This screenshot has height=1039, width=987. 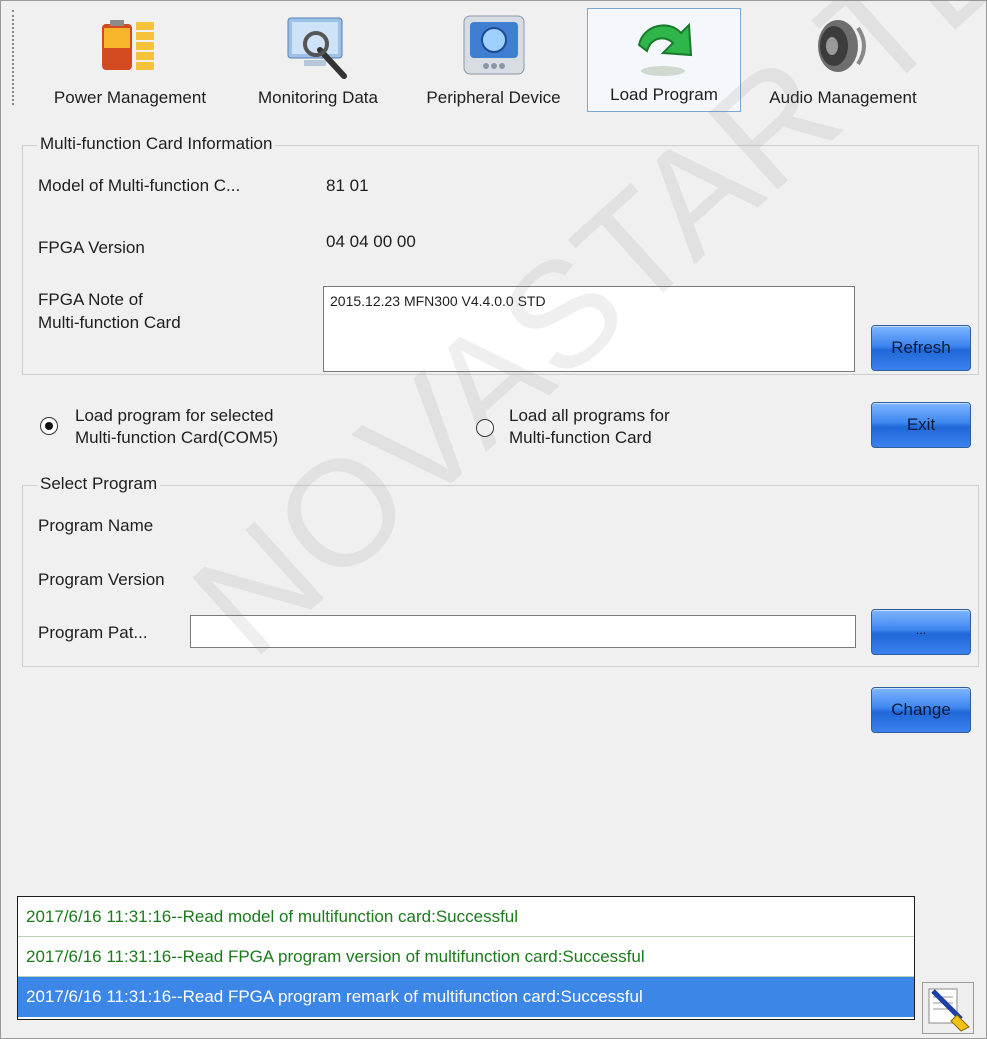 I want to click on exit-button: Exit, so click(x=921, y=425).